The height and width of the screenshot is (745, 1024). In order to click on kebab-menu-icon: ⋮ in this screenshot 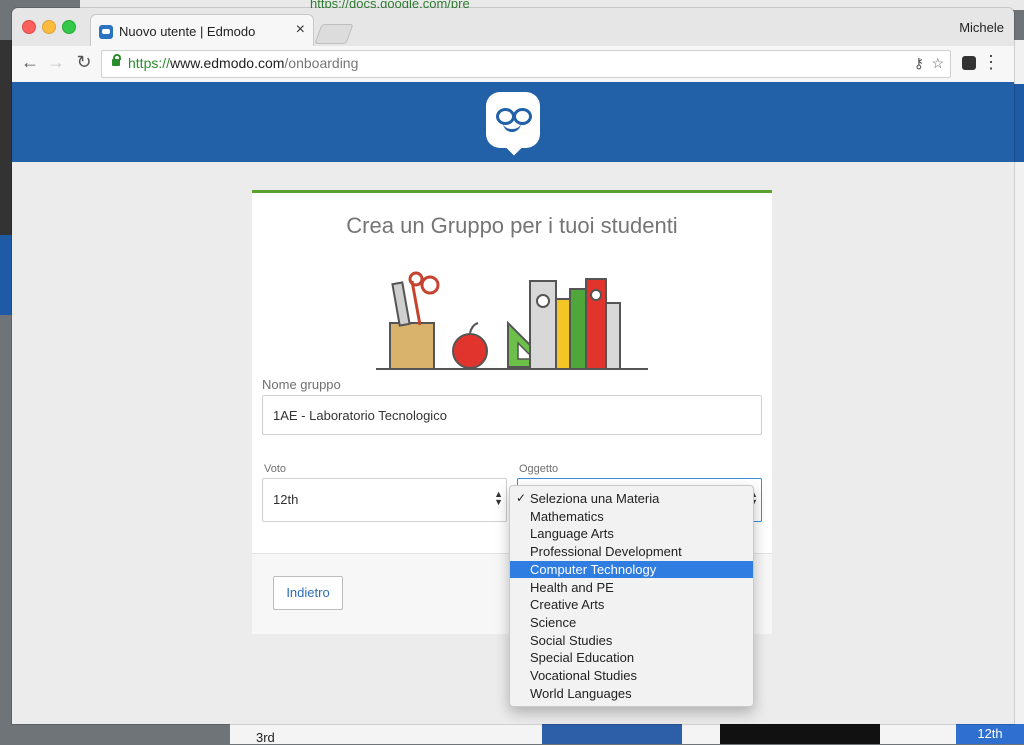, I will do `click(991, 62)`.